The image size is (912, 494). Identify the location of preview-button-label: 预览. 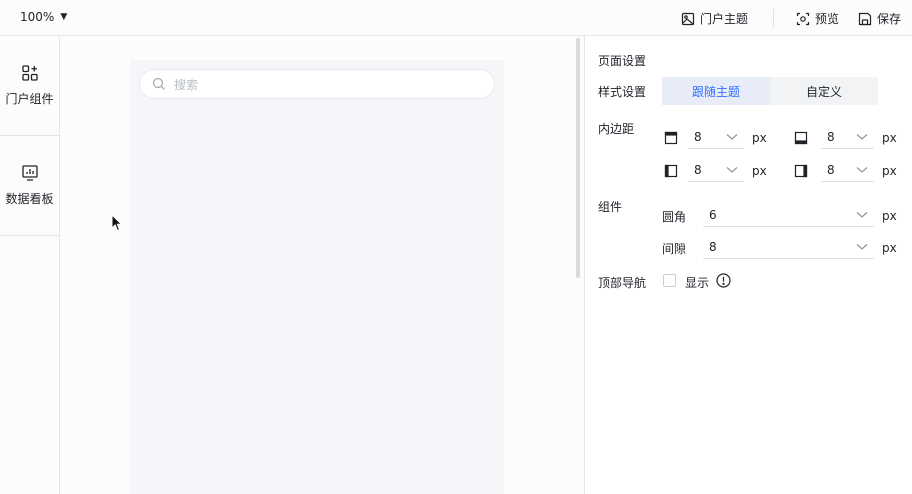
(827, 19).